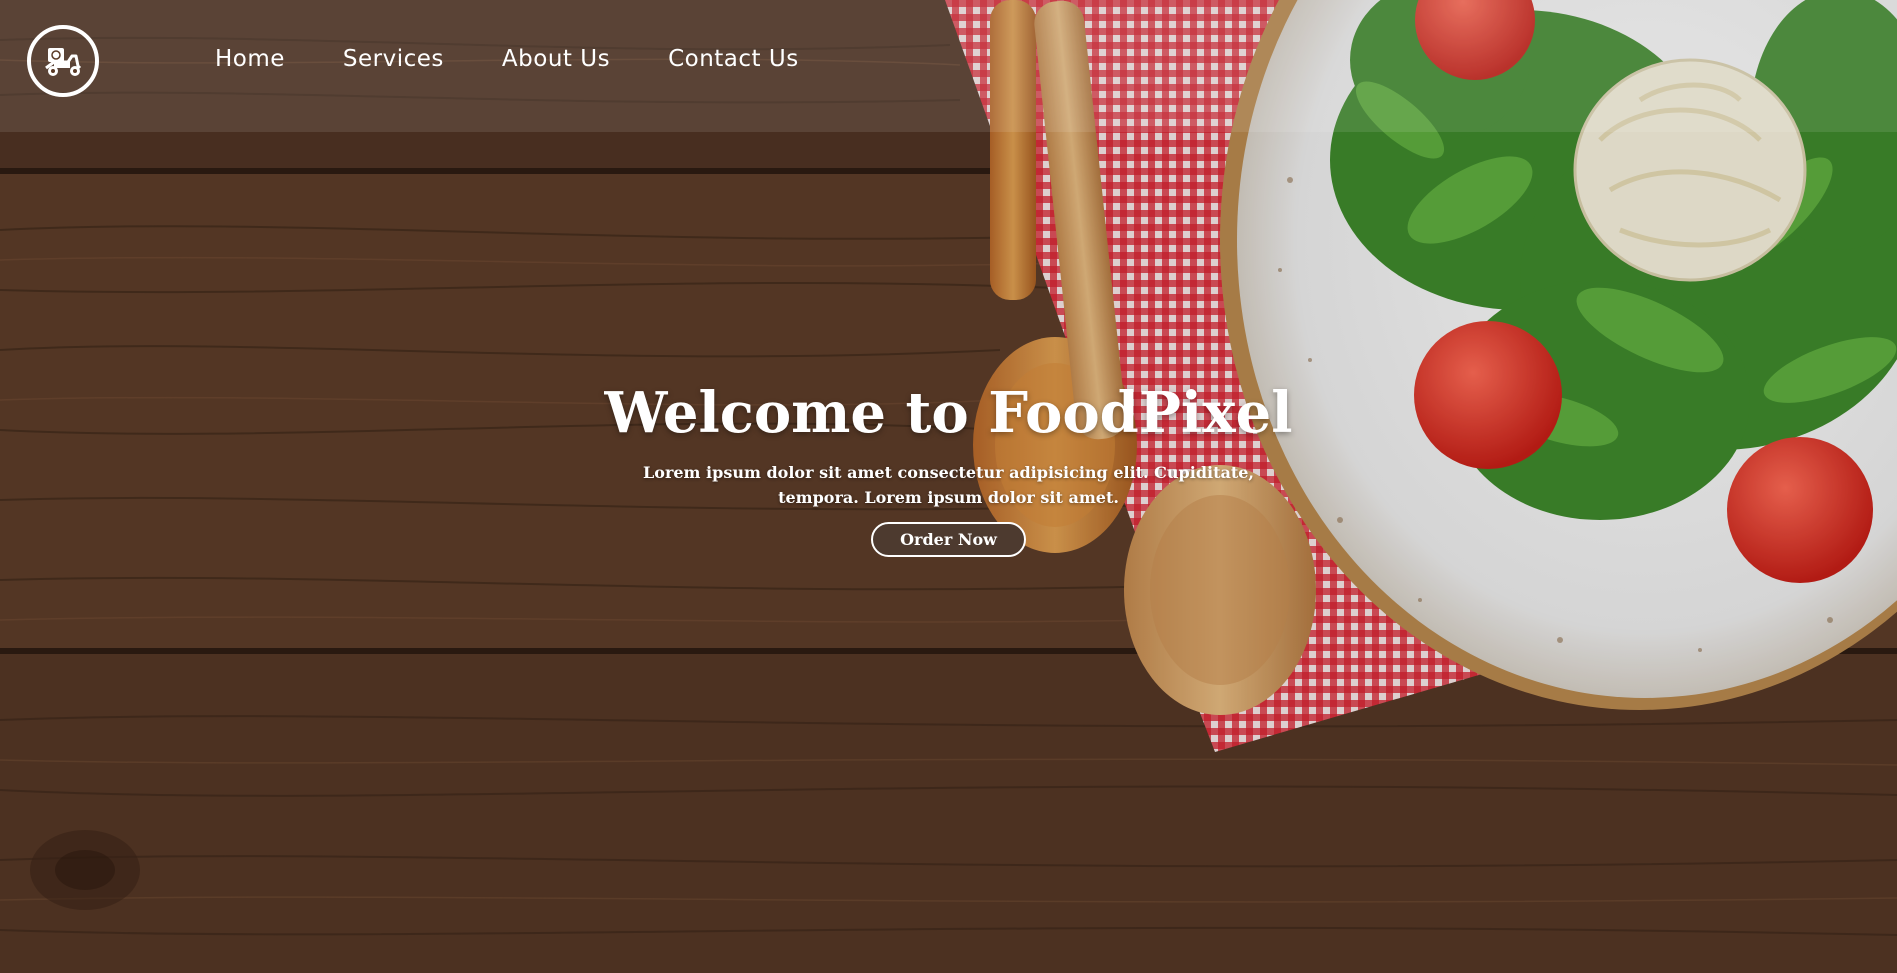  I want to click on delivery-scooter-icon, so click(63, 62).